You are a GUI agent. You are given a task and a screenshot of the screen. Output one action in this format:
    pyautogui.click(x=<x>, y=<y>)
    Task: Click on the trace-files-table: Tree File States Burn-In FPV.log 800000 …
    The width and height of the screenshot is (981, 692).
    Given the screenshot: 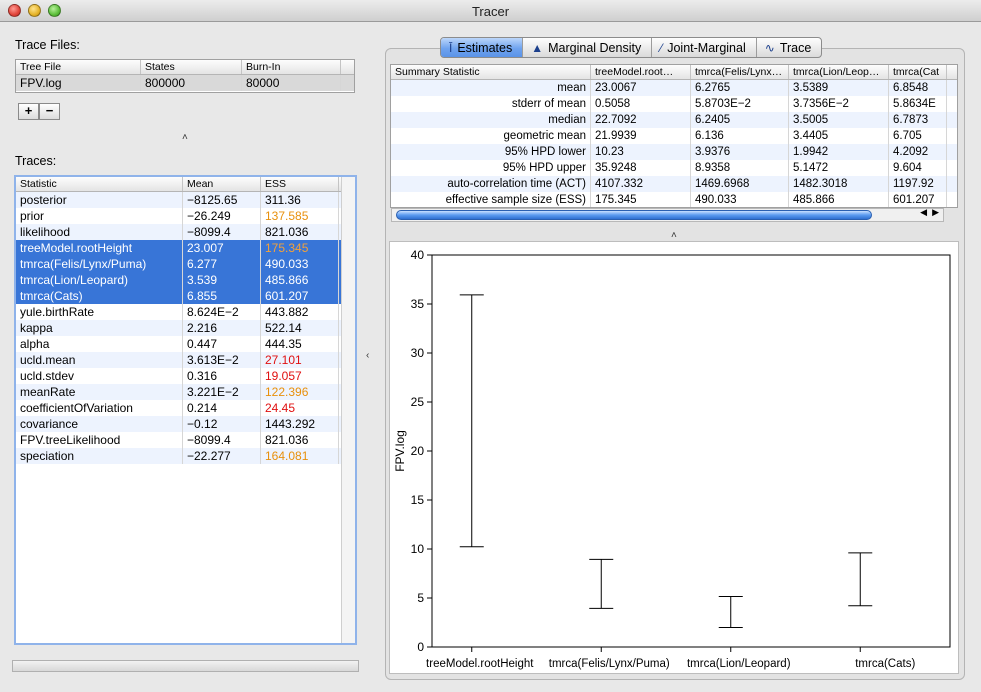 What is the action you would take?
    pyautogui.click(x=185, y=76)
    